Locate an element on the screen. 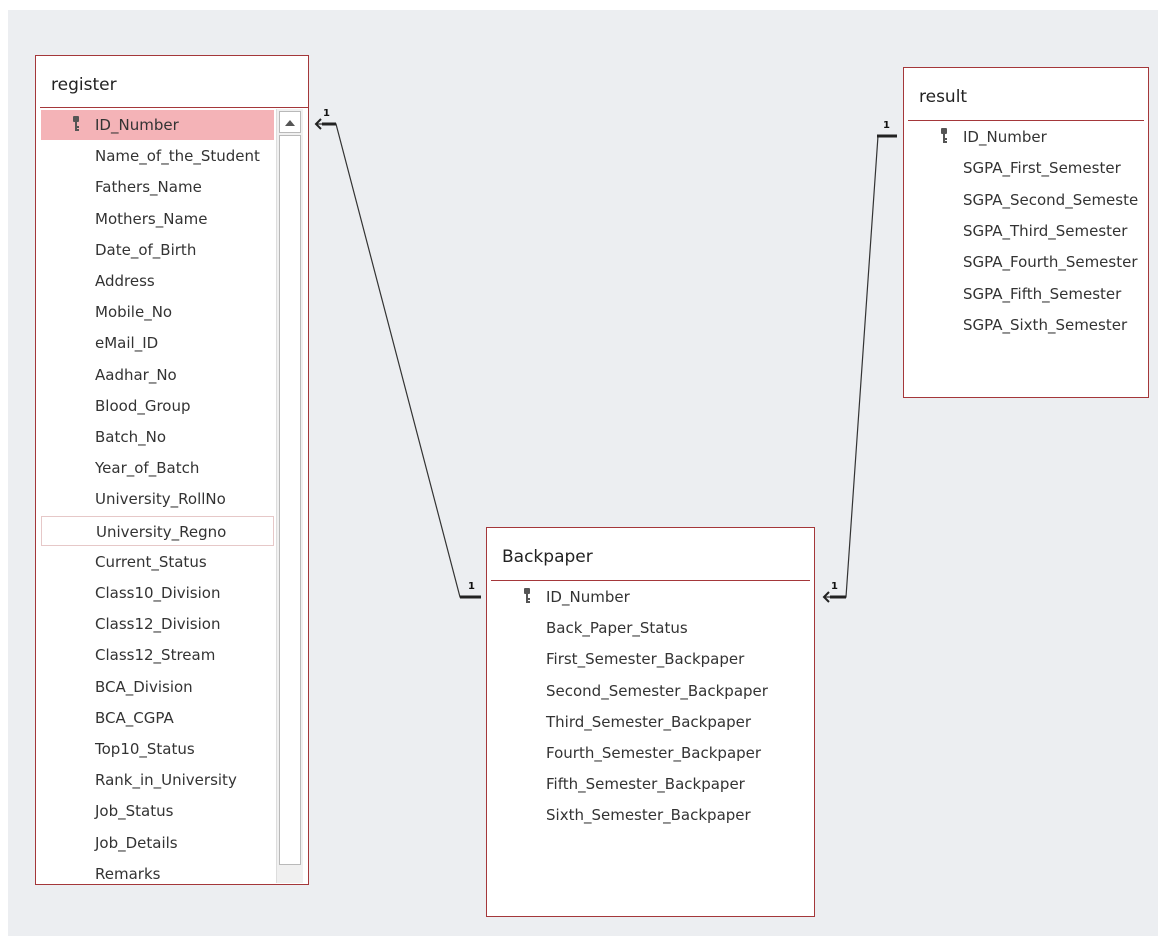 The image size is (1166, 940). field-label: Rank_in_University is located at coordinates (166, 780).